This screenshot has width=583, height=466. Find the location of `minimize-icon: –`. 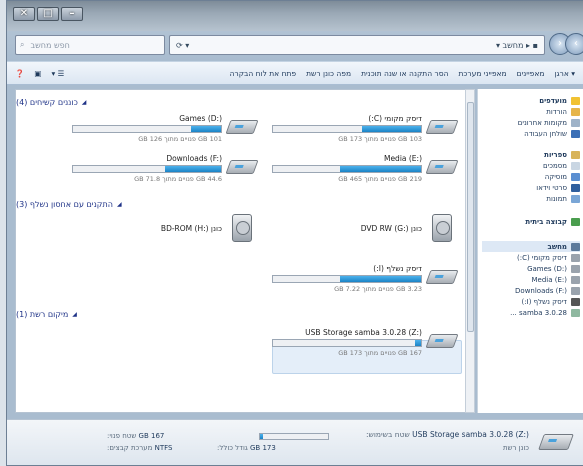

minimize-icon: – is located at coordinates (72, 13).